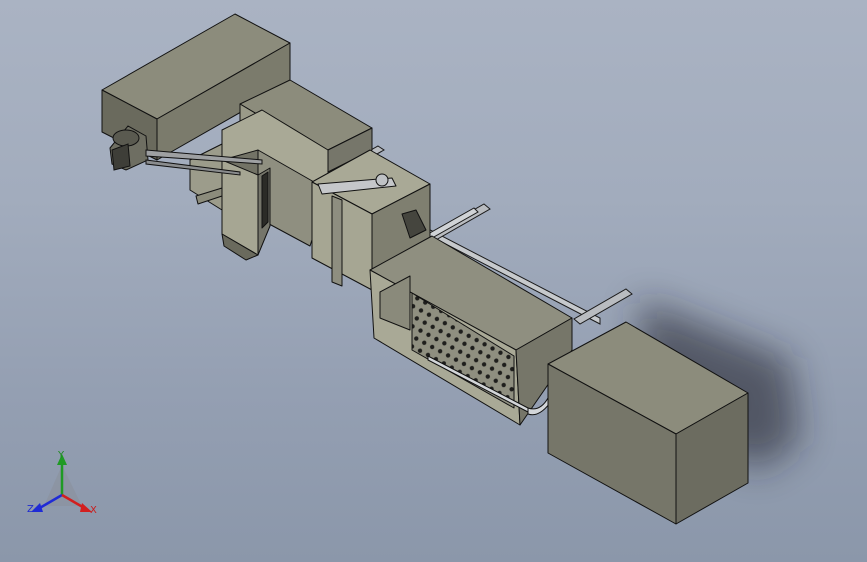  Describe the element at coordinates (246, 210) in the screenshot. I see `feed-chute` at that location.